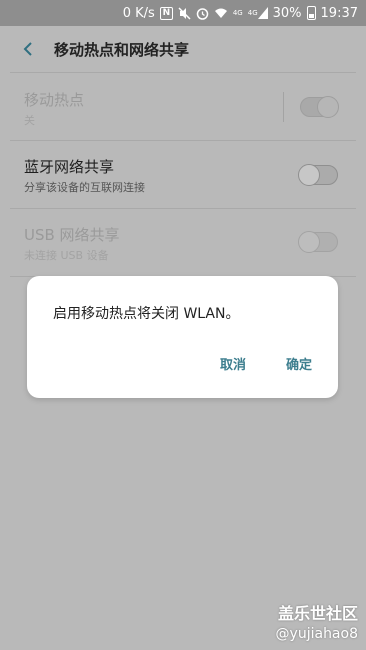 Image resolution: width=366 pixels, height=650 pixels. Describe the element at coordinates (221, 13) in the screenshot. I see `wifi-icon` at that location.